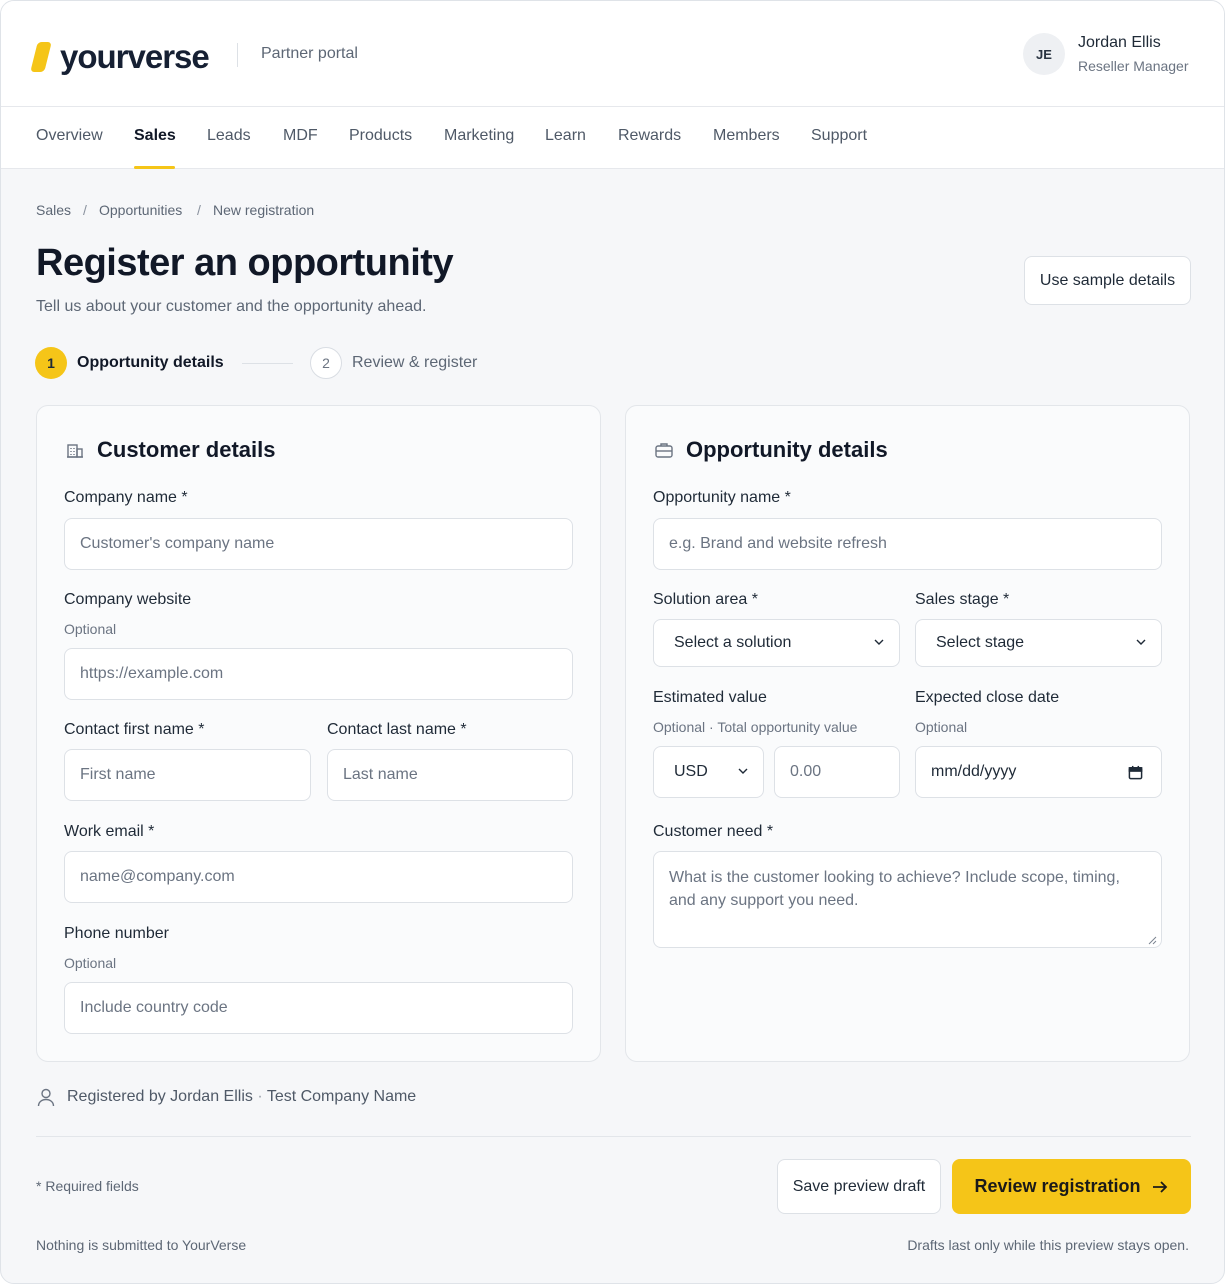 The height and width of the screenshot is (1284, 1225). What do you see at coordinates (649, 136) in the screenshot?
I see `nav-item-rewards: Rewards` at bounding box center [649, 136].